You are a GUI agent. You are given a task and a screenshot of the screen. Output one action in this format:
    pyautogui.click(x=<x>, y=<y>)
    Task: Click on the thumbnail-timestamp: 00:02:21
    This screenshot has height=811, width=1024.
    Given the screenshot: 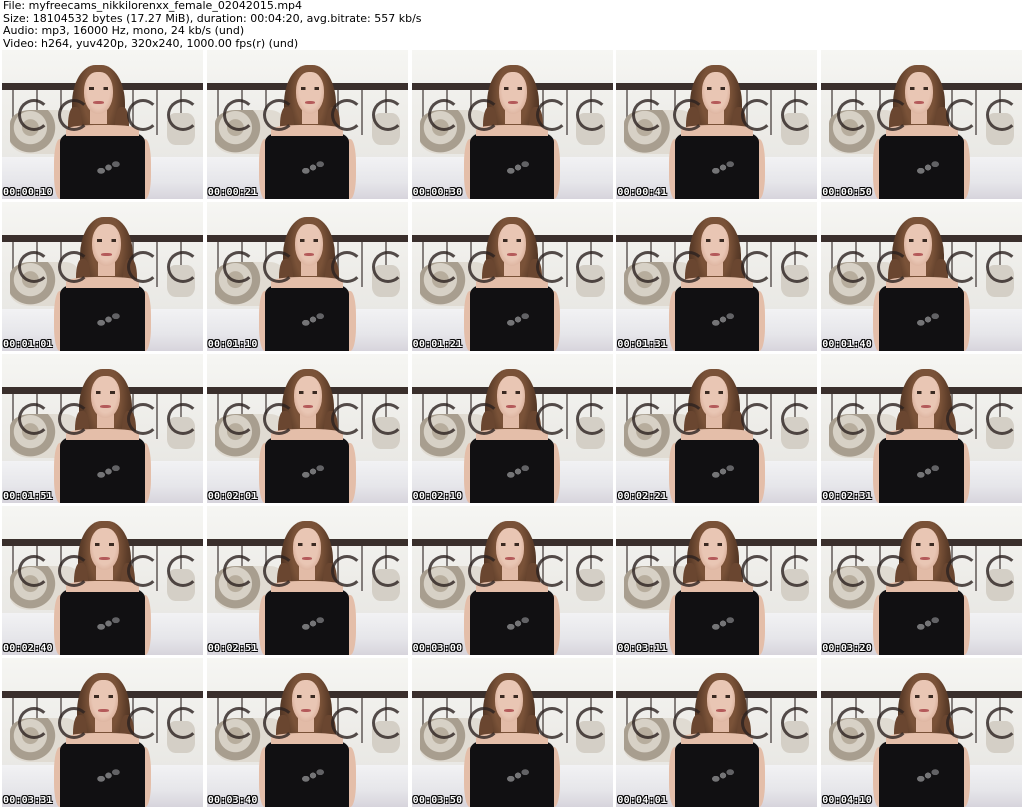 What is the action you would take?
    pyautogui.click(x=642, y=496)
    